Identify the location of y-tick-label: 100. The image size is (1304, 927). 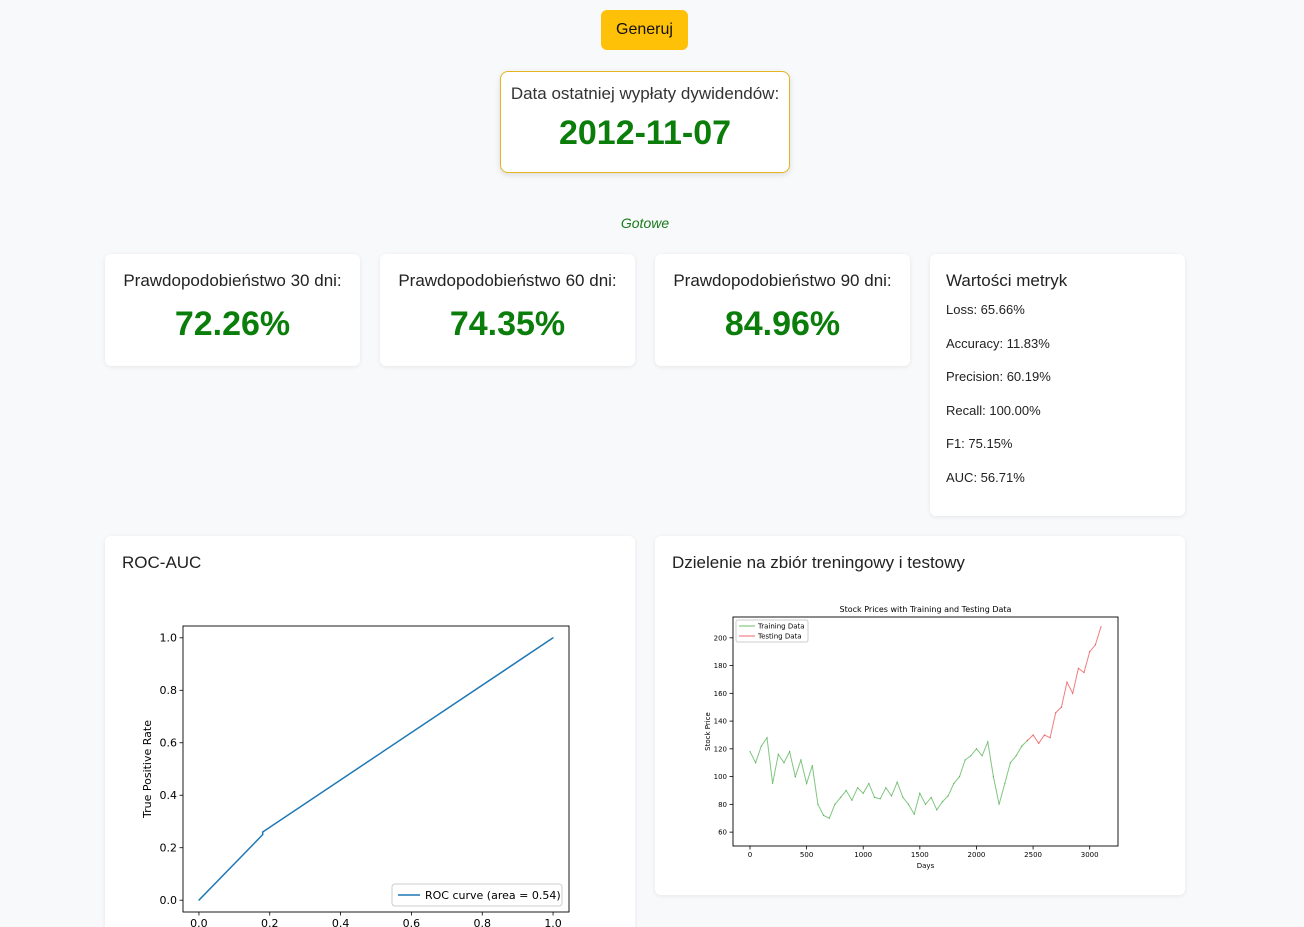
(720, 777).